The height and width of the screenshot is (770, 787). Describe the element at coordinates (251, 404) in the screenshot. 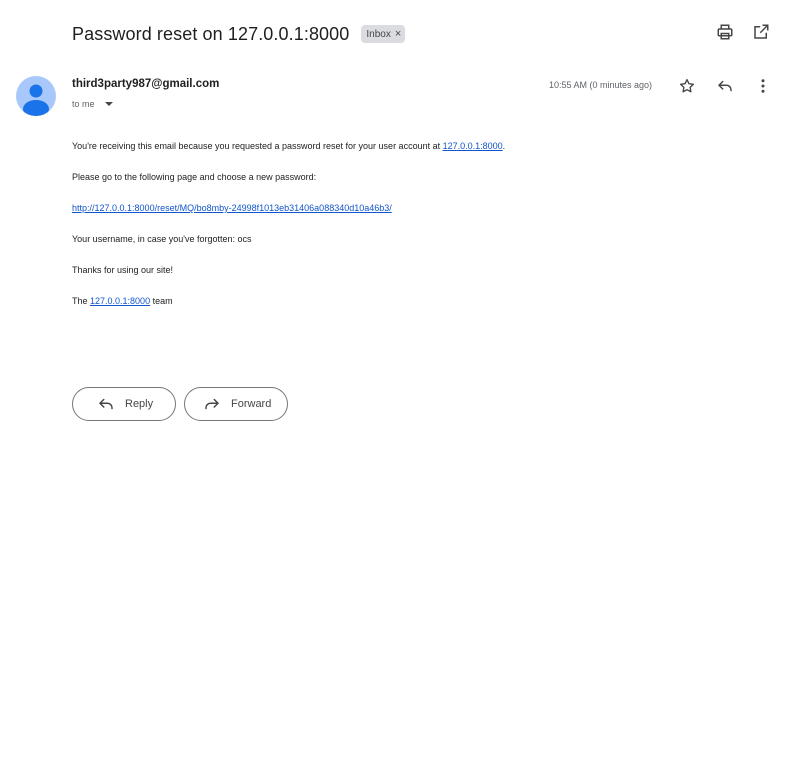

I see `forward-button-label: Forward` at that location.